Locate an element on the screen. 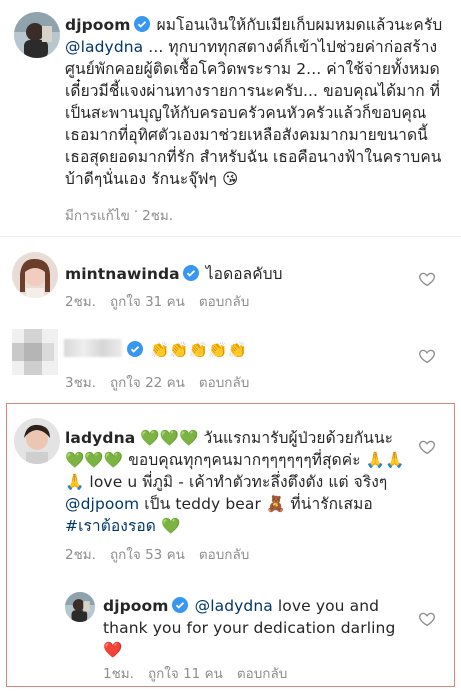  comment-text: ผมโอนเงินให้กับเมียเก็บผมหมดแล้วนะครับ is located at coordinates (299, 25).